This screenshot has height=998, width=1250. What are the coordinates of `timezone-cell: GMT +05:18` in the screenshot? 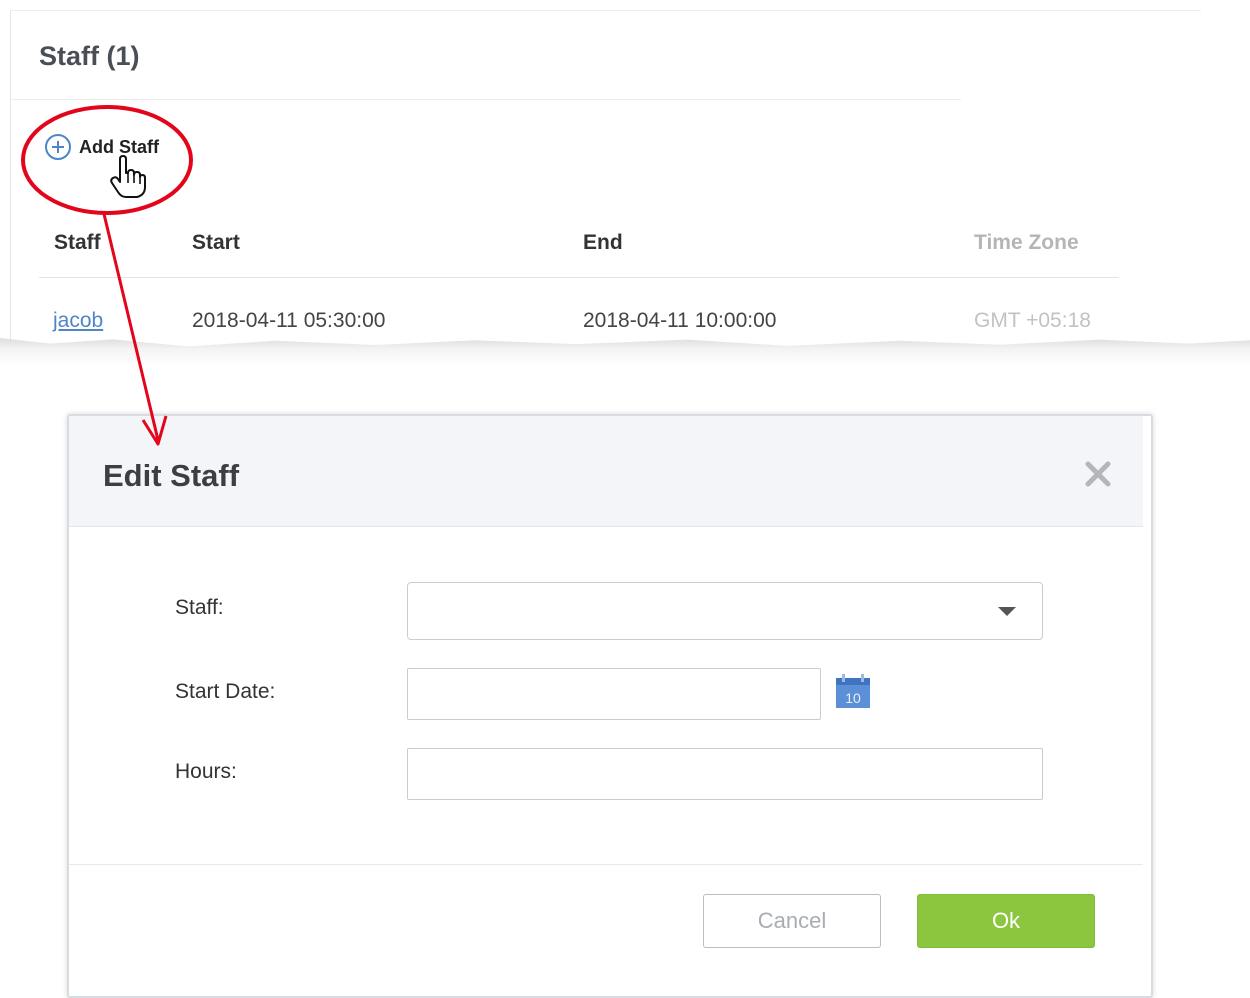 It's located at (1032, 320).